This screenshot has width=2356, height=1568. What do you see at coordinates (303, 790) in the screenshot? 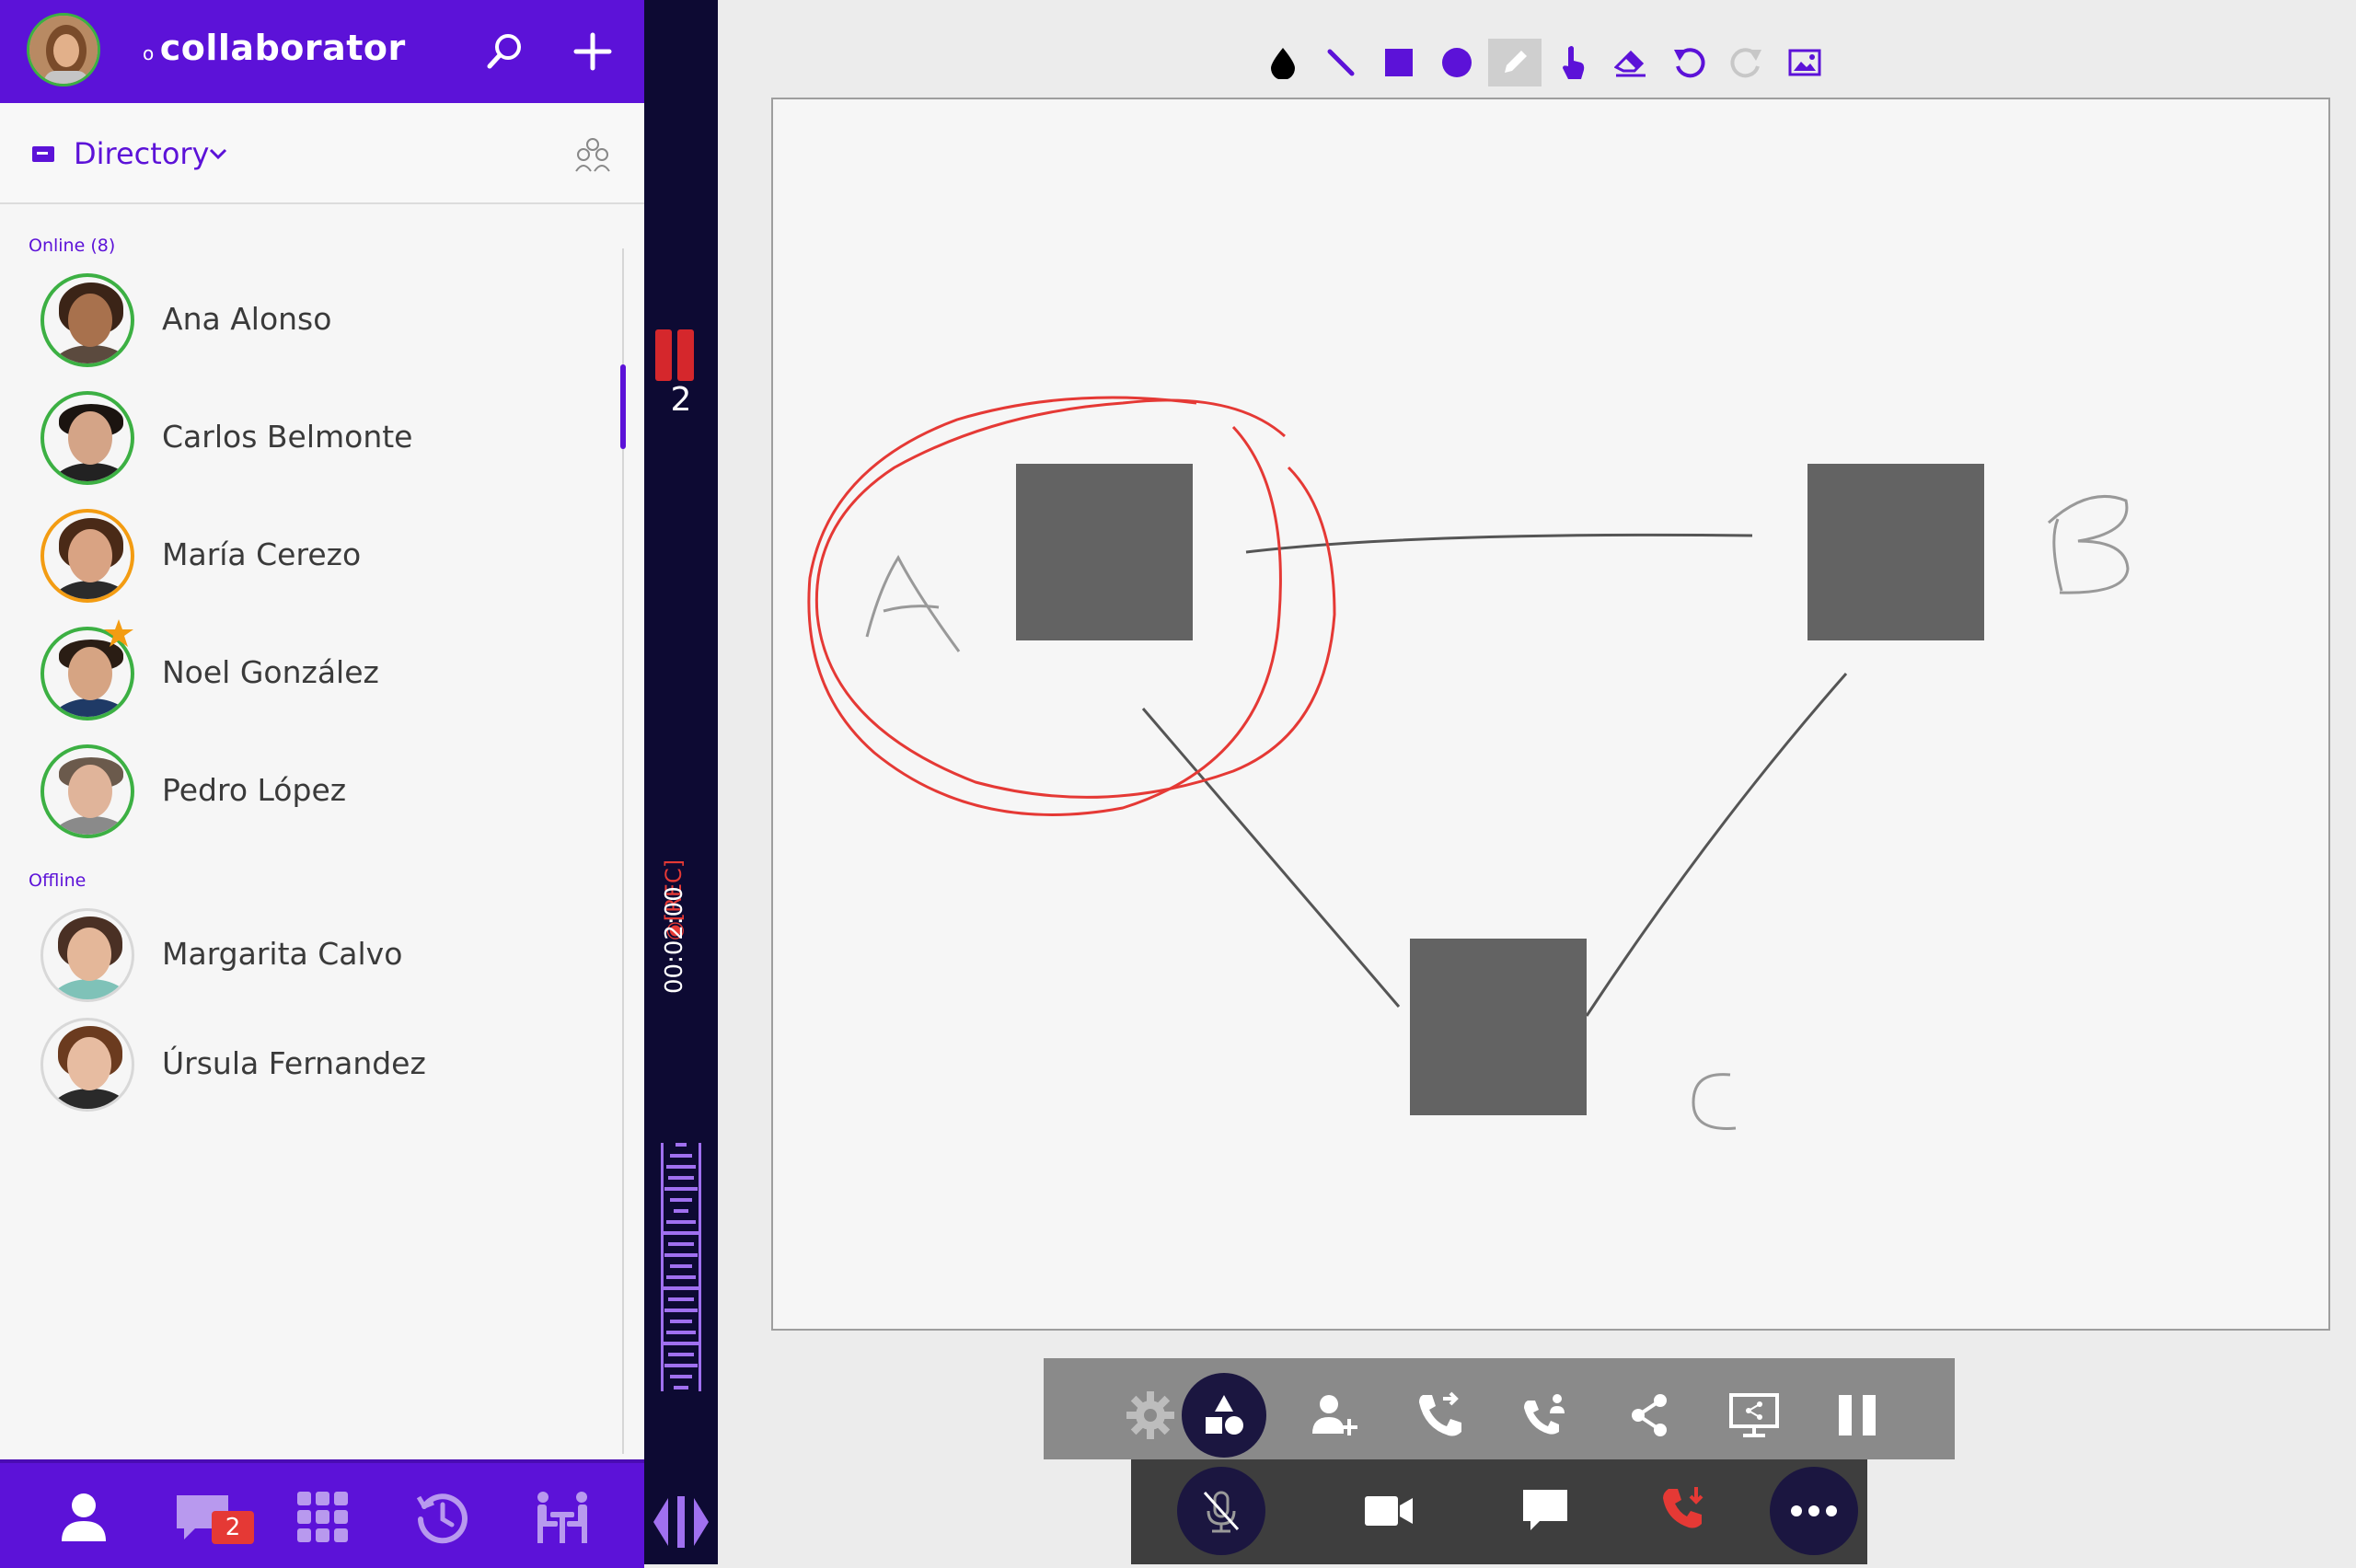
I see `contact-item: Pedro López` at bounding box center [303, 790].